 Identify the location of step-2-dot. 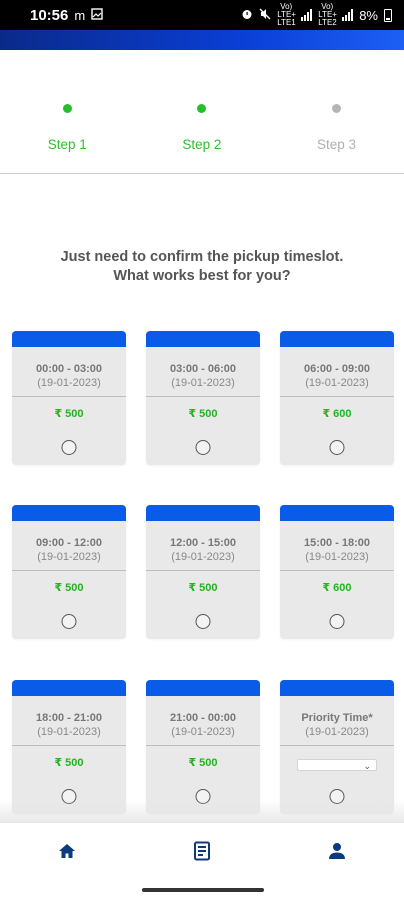
(202, 108).